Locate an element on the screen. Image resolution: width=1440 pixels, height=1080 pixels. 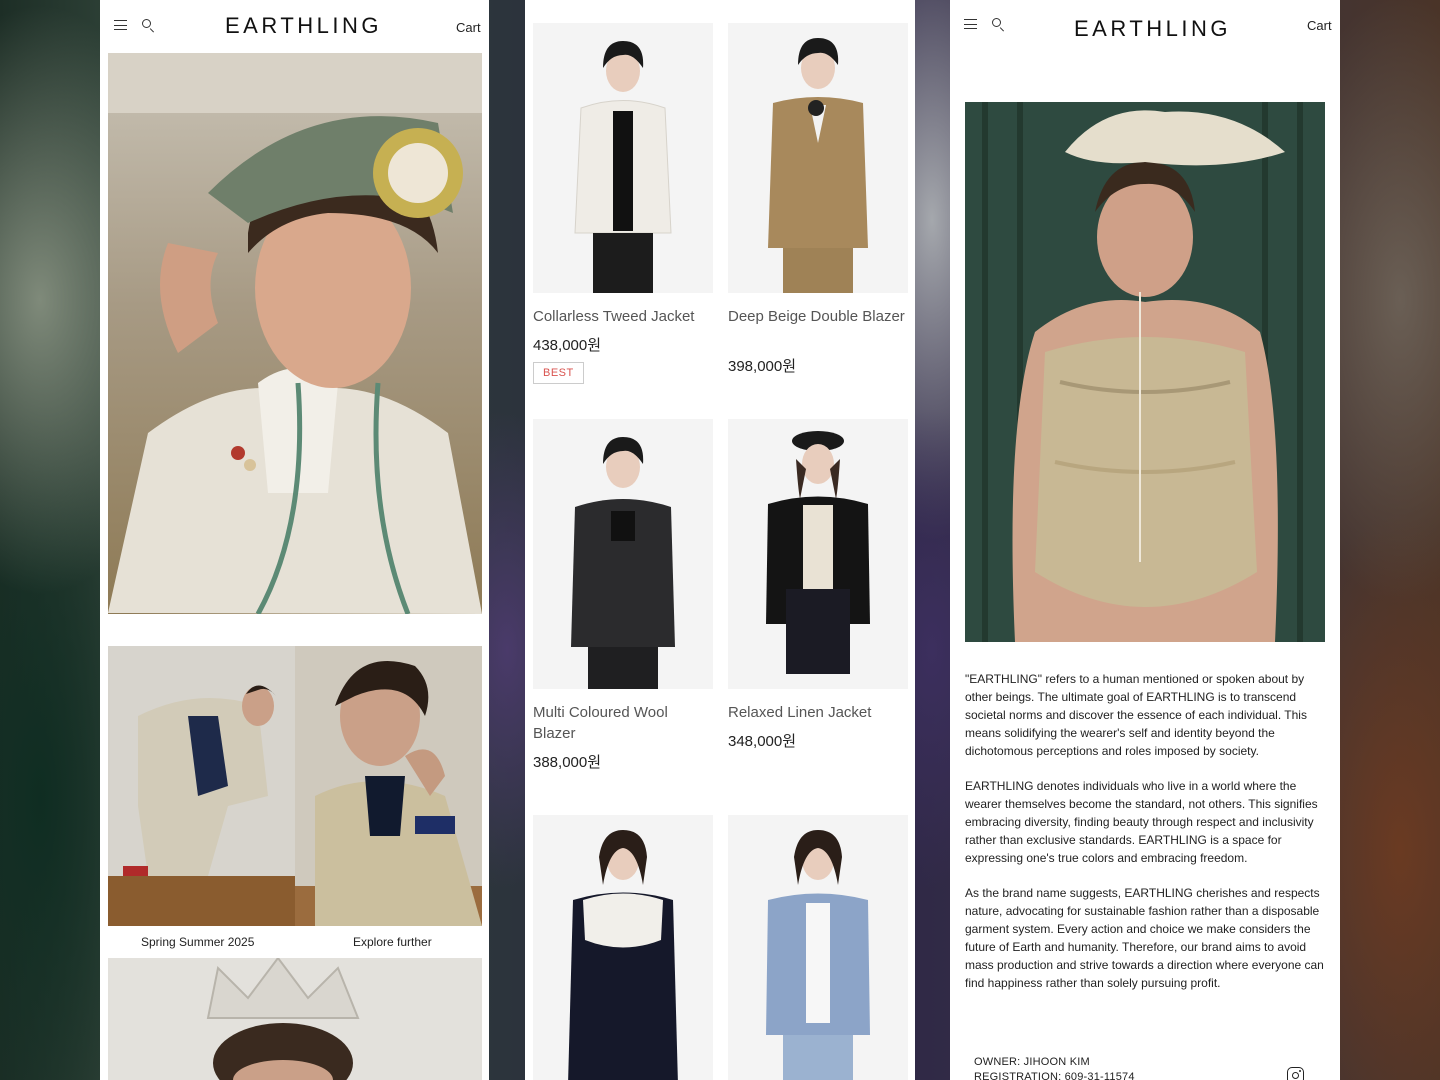
product-name: Relaxed Linen Jacket is located at coordinates (818, 712).